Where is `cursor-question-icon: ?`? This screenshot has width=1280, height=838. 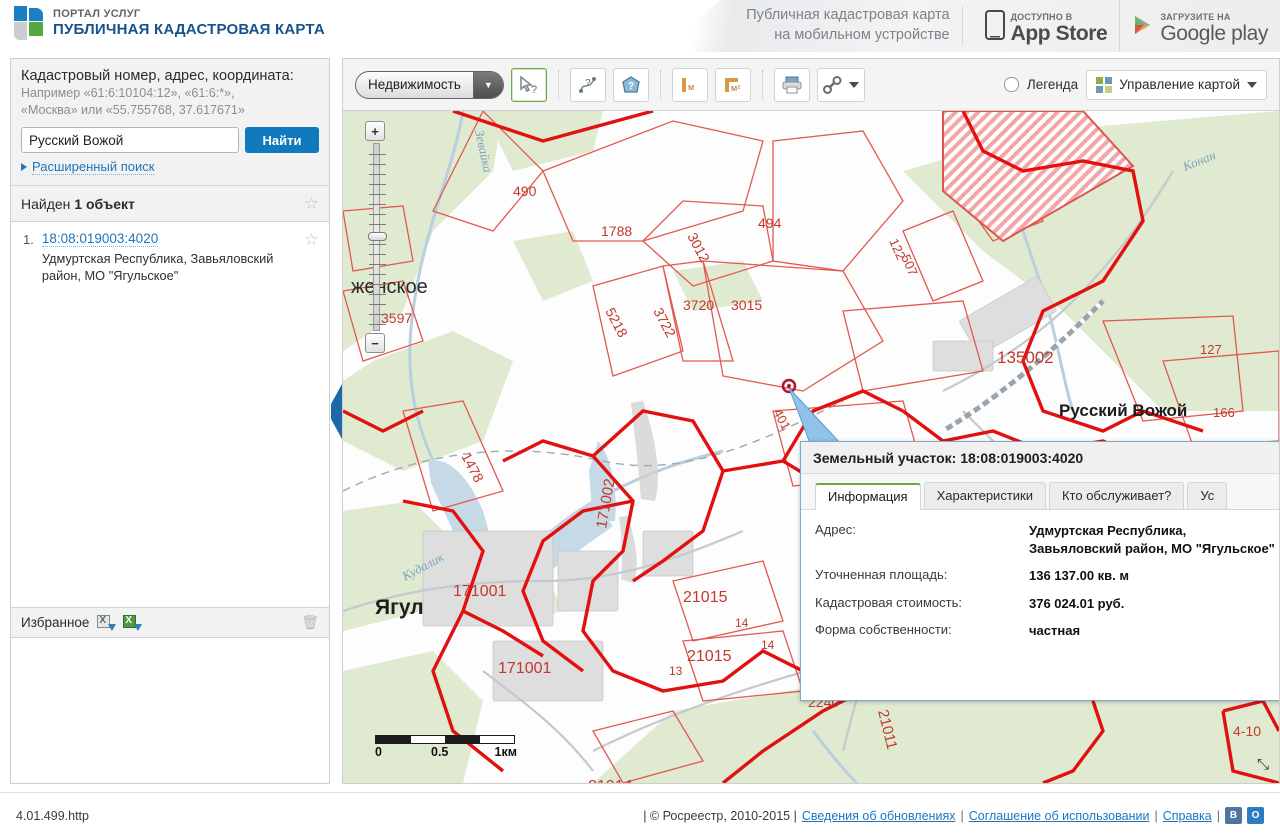 cursor-question-icon: ? is located at coordinates (528, 84).